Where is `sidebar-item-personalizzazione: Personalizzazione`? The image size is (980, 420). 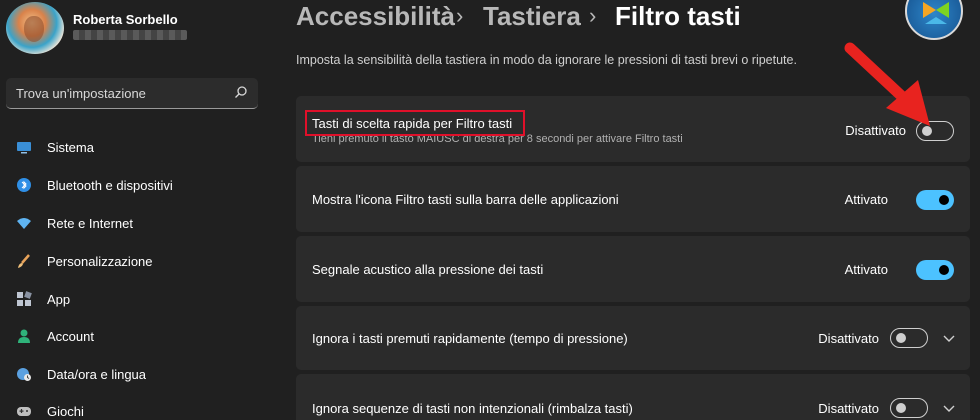 sidebar-item-personalizzazione: Personalizzazione is located at coordinates (132, 261).